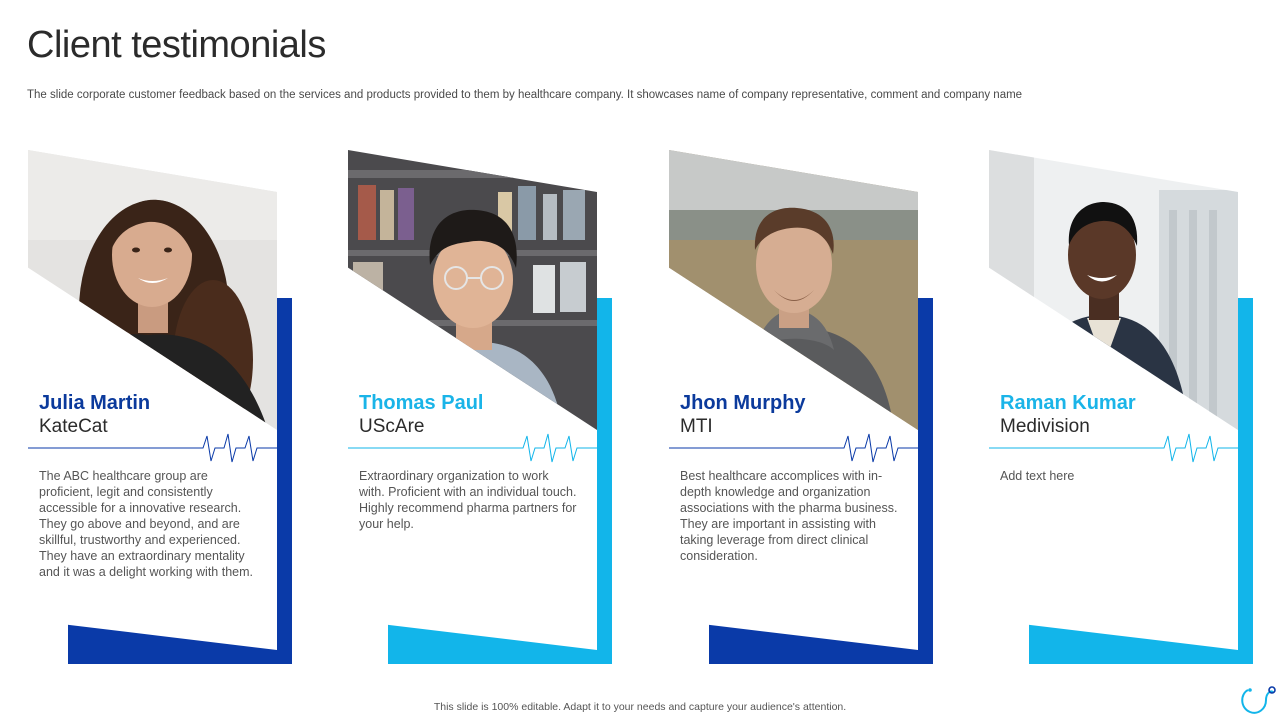 The width and height of the screenshot is (1280, 720). What do you see at coordinates (1037, 476) in the screenshot?
I see `testimonial-comment: Add text here` at bounding box center [1037, 476].